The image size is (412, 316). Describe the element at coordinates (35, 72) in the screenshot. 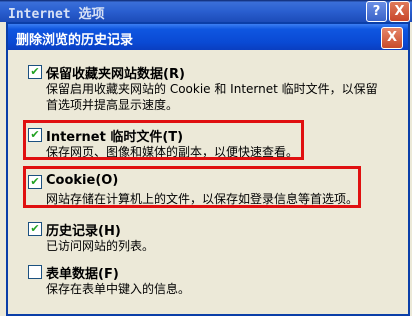

I see `preserve-favorites-checkbox: ✔` at that location.